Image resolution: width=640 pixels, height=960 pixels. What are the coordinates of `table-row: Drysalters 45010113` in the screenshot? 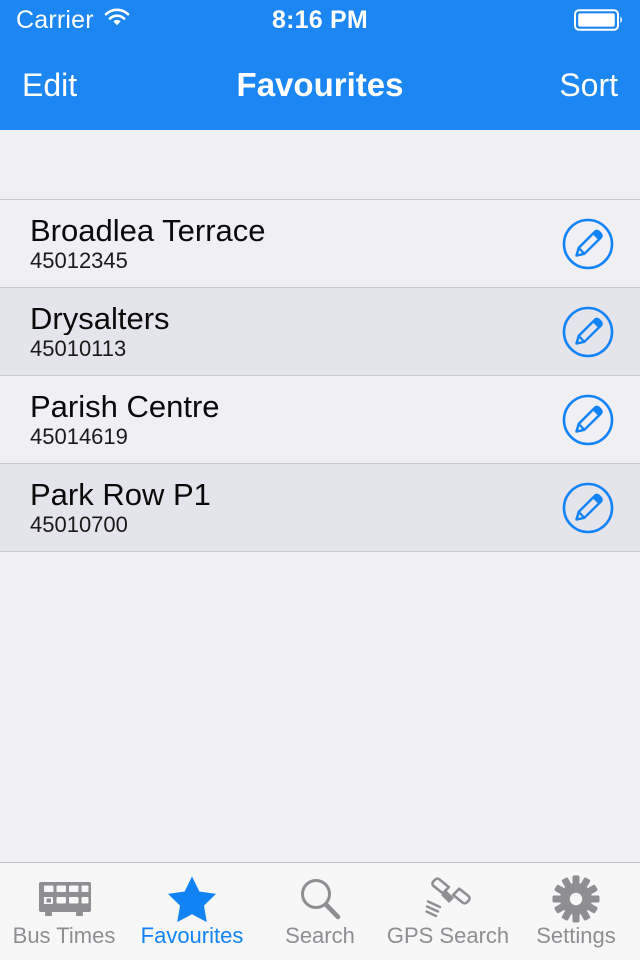 It's located at (320, 332).